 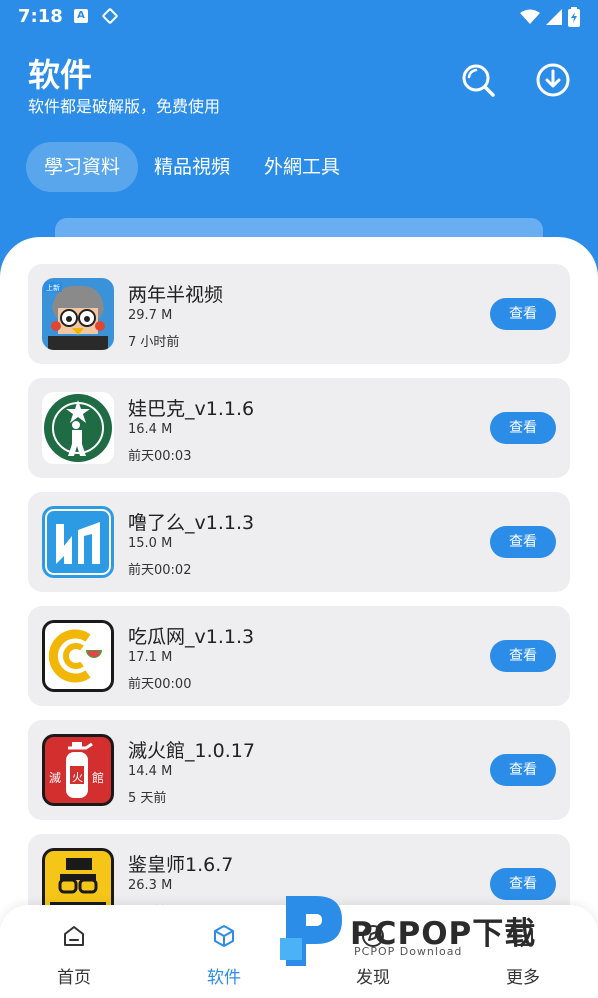 I want to click on wifi-icon, so click(x=530, y=16).